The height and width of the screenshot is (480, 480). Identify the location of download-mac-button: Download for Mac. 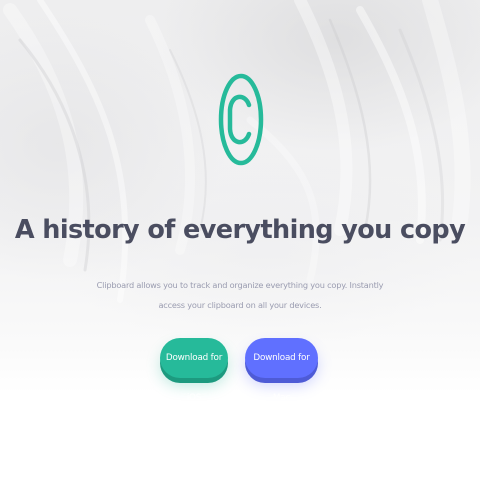
(281, 370).